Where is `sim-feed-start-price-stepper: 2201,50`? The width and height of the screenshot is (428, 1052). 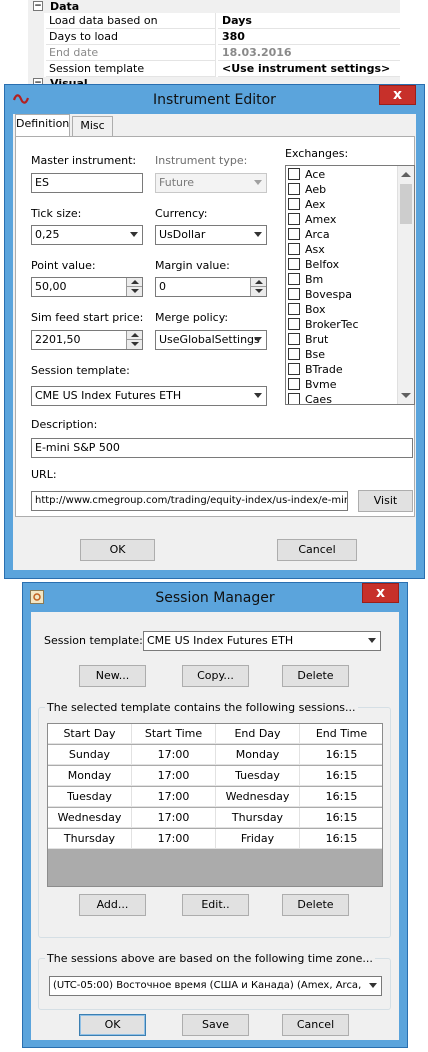
sim-feed-start-price-stepper: 2201,50 is located at coordinates (87, 340).